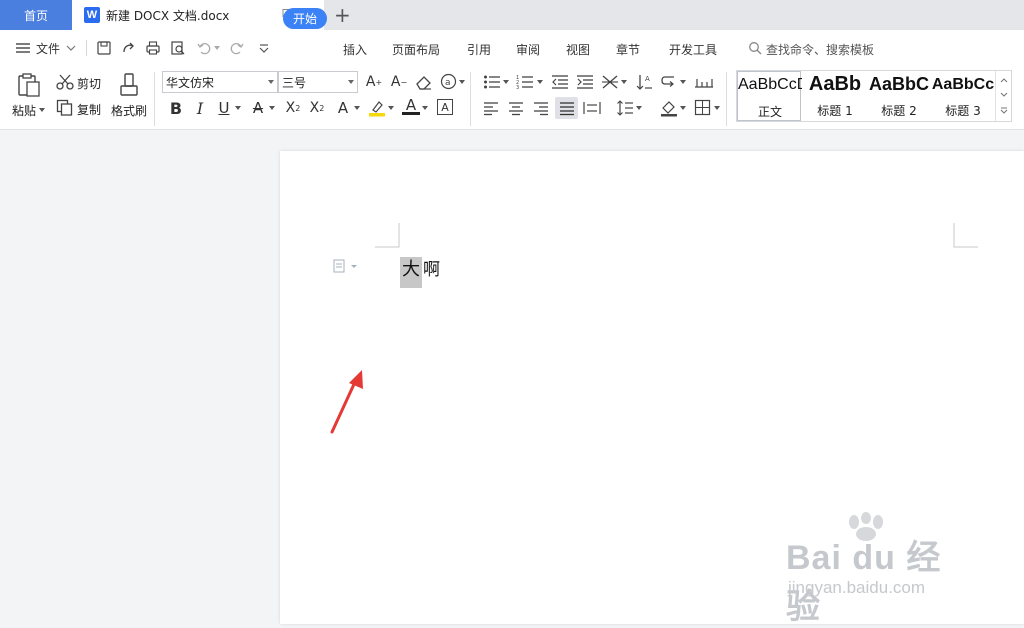 This screenshot has width=1024, height=628. I want to click on tab-chapter: 章节, so click(628, 49).